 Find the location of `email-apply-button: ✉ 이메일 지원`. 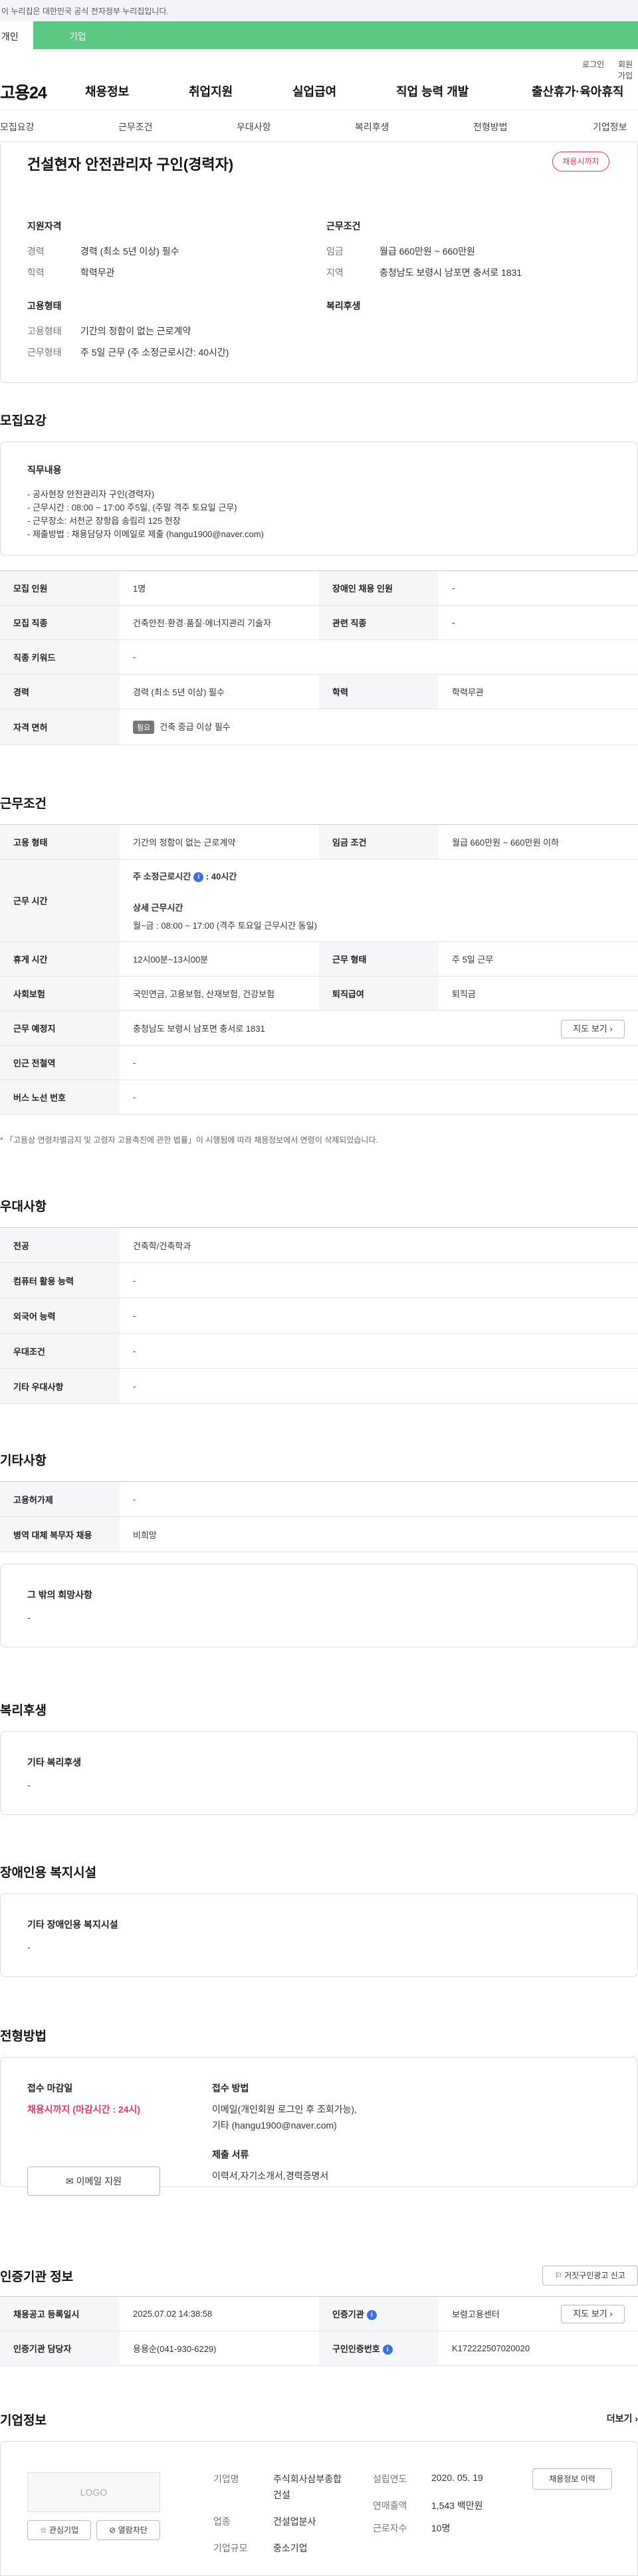

email-apply-button: ✉ 이메일 지원 is located at coordinates (93, 2181).